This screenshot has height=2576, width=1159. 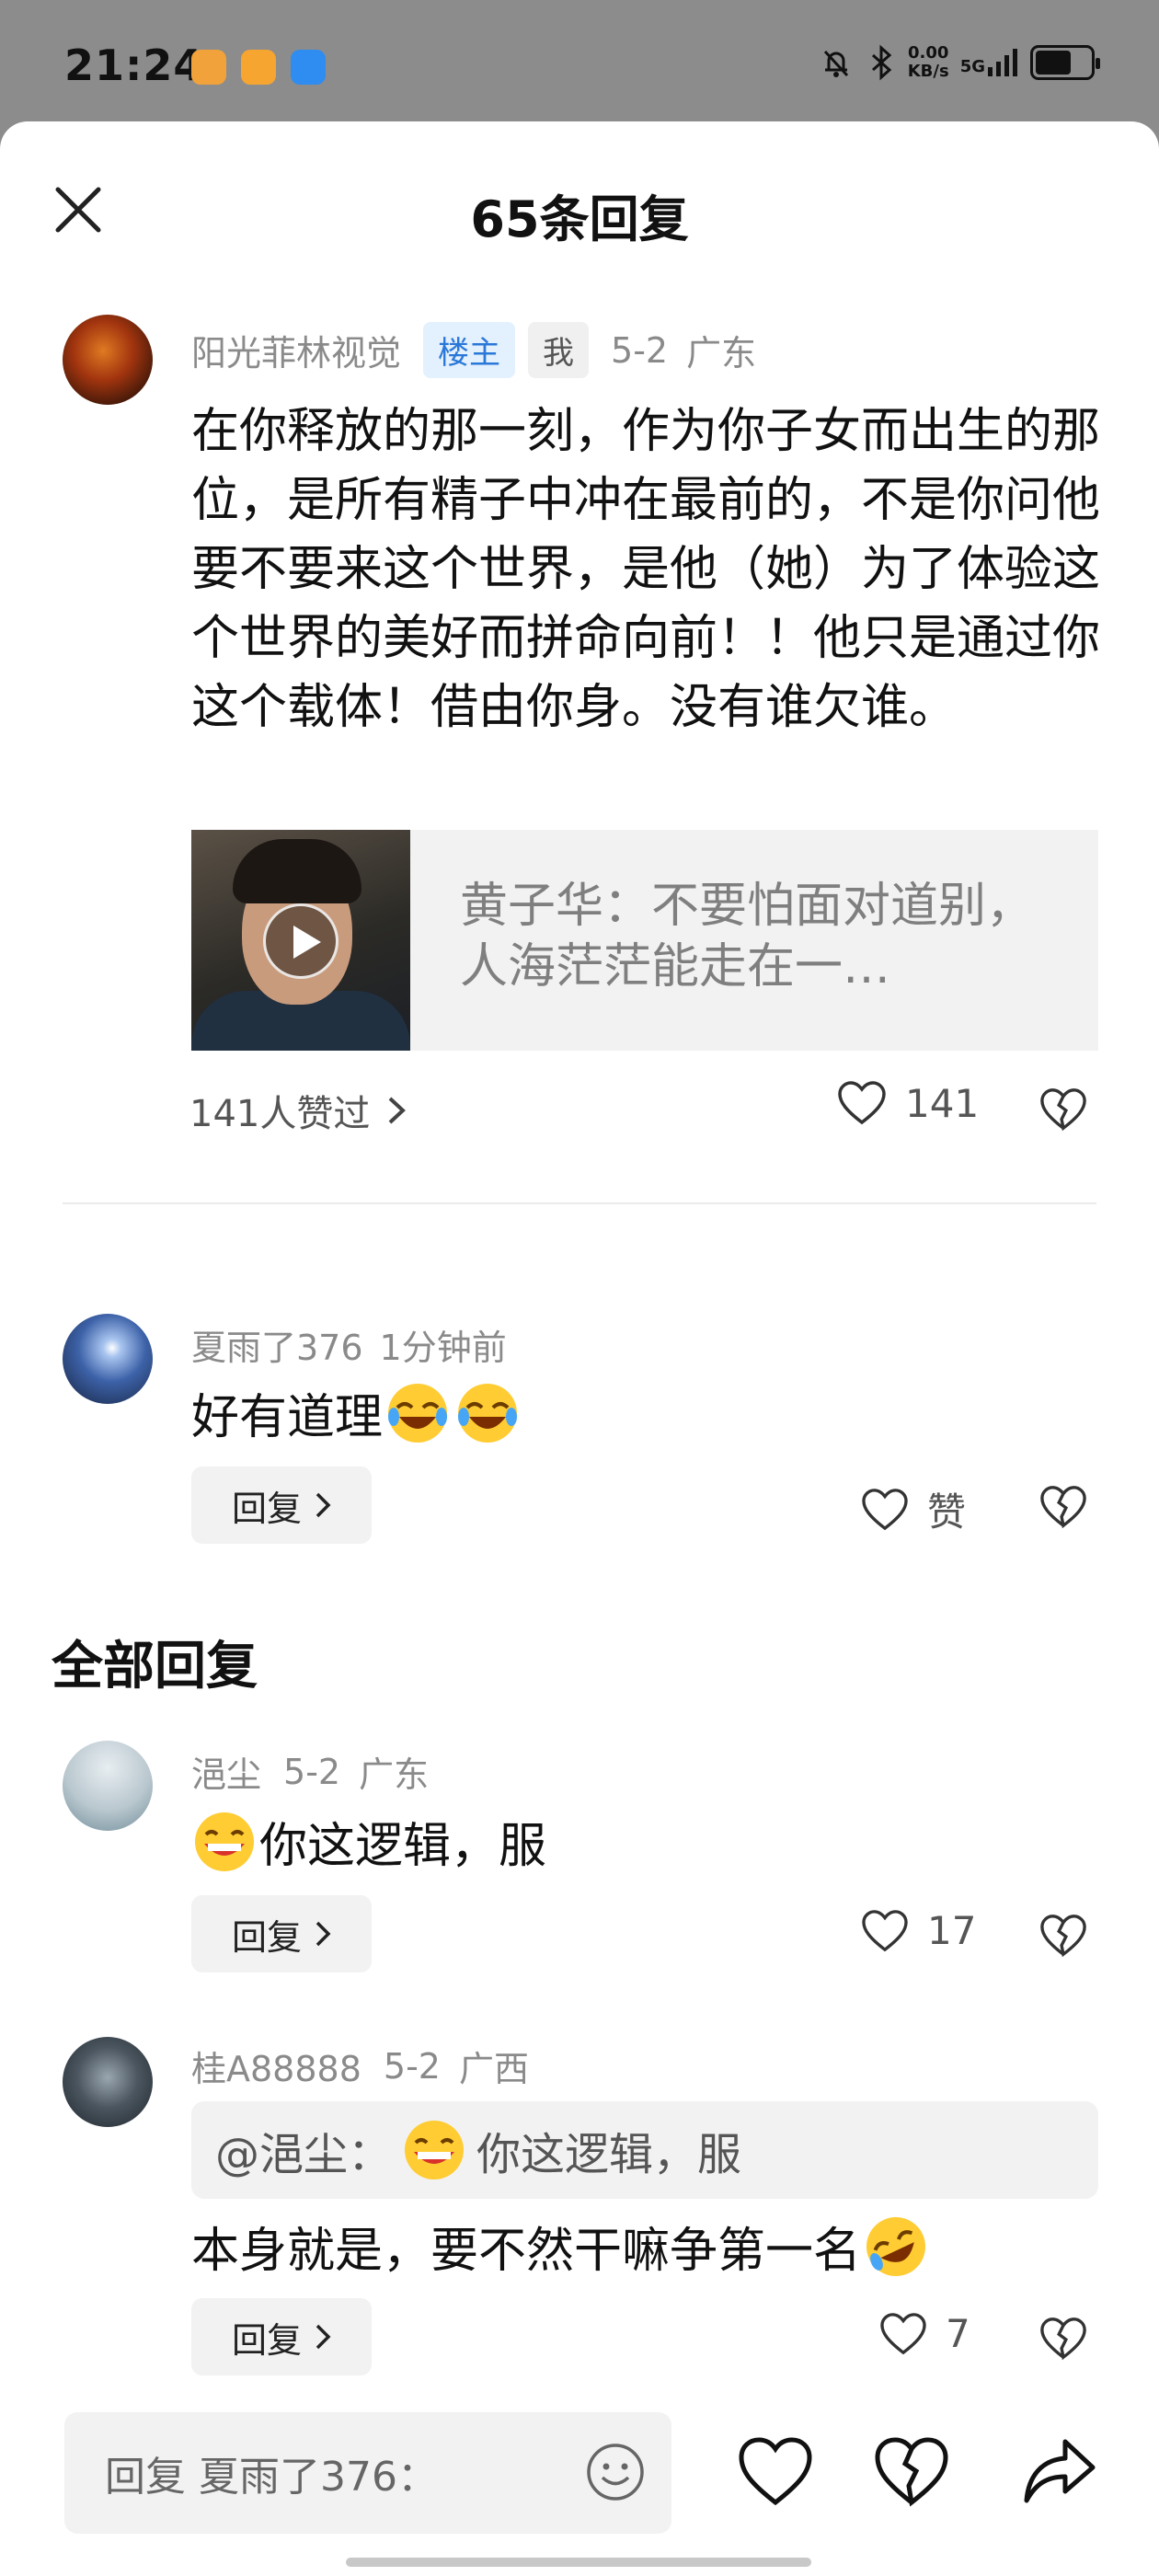 I want to click on comment-location: 广西, so click(x=493, y=2069).